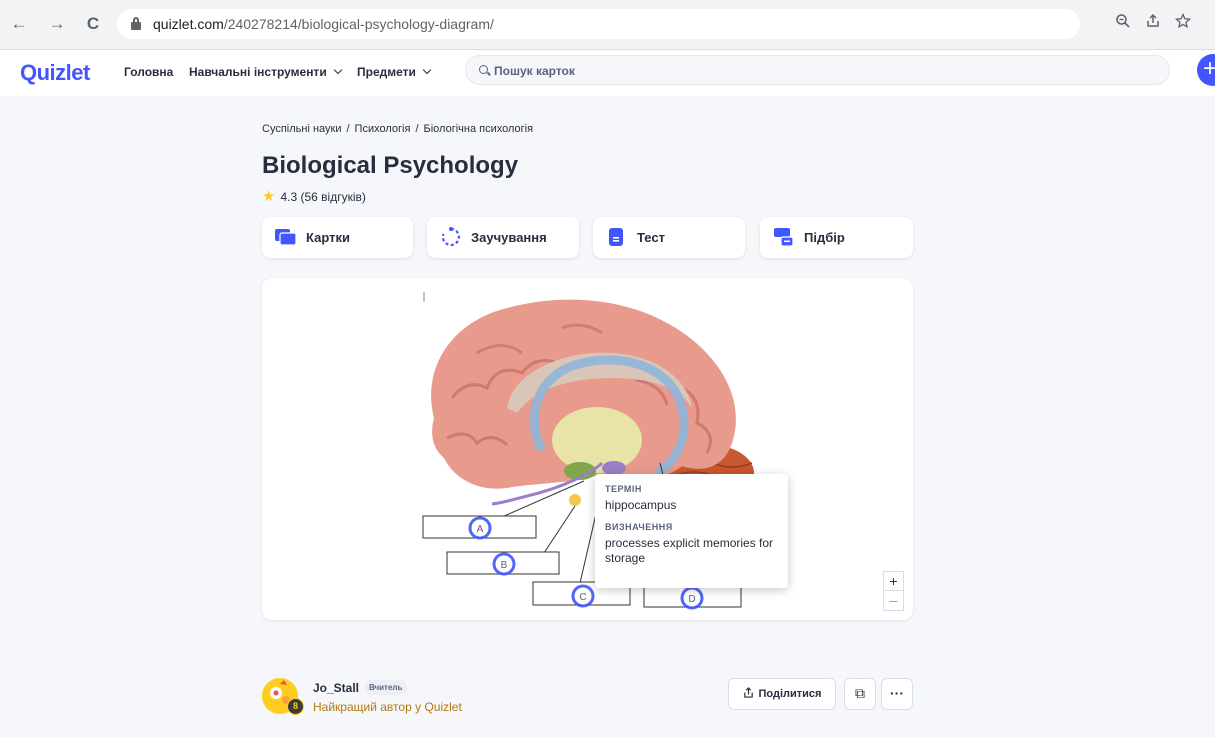 This screenshot has height=737, width=1215. I want to click on top-creator-label: Найкращий автор у Quizlet, so click(387, 707).